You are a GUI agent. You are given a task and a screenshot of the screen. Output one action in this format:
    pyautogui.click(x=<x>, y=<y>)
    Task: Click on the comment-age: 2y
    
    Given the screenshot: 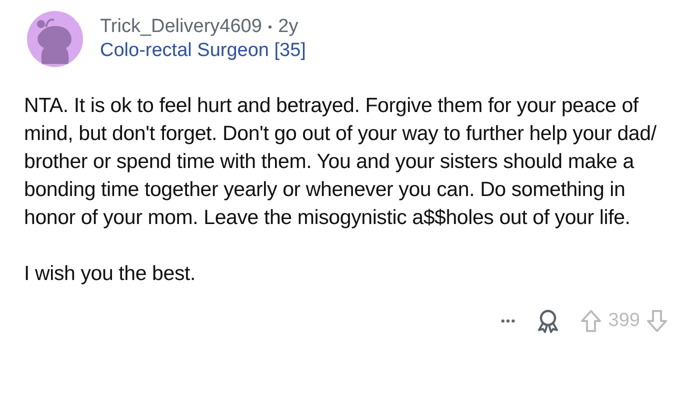 What is the action you would take?
    pyautogui.click(x=288, y=27)
    